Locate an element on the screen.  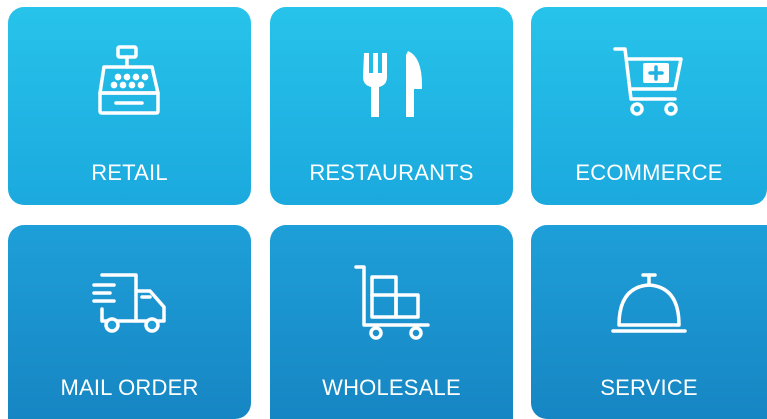
fork-knife-icon is located at coordinates (392, 81).